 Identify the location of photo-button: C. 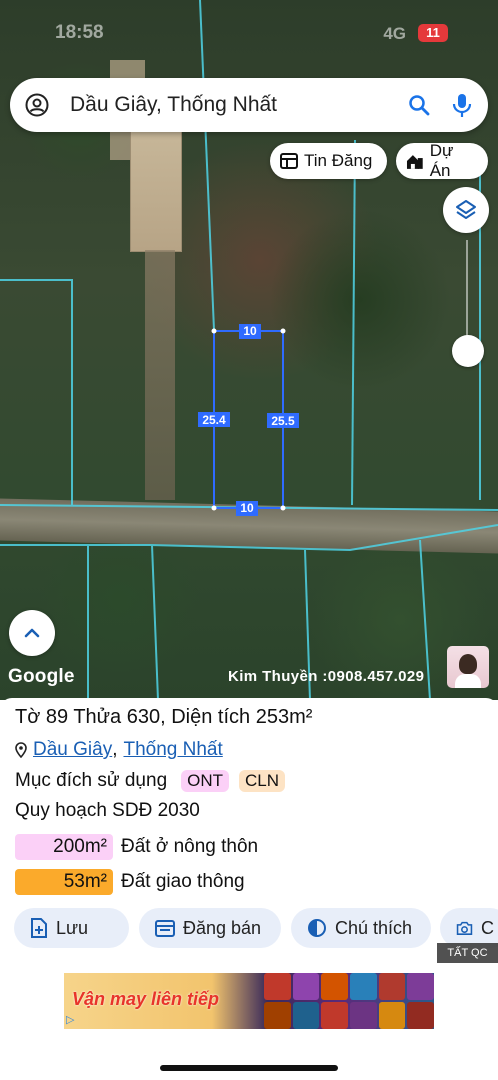
(469, 928).